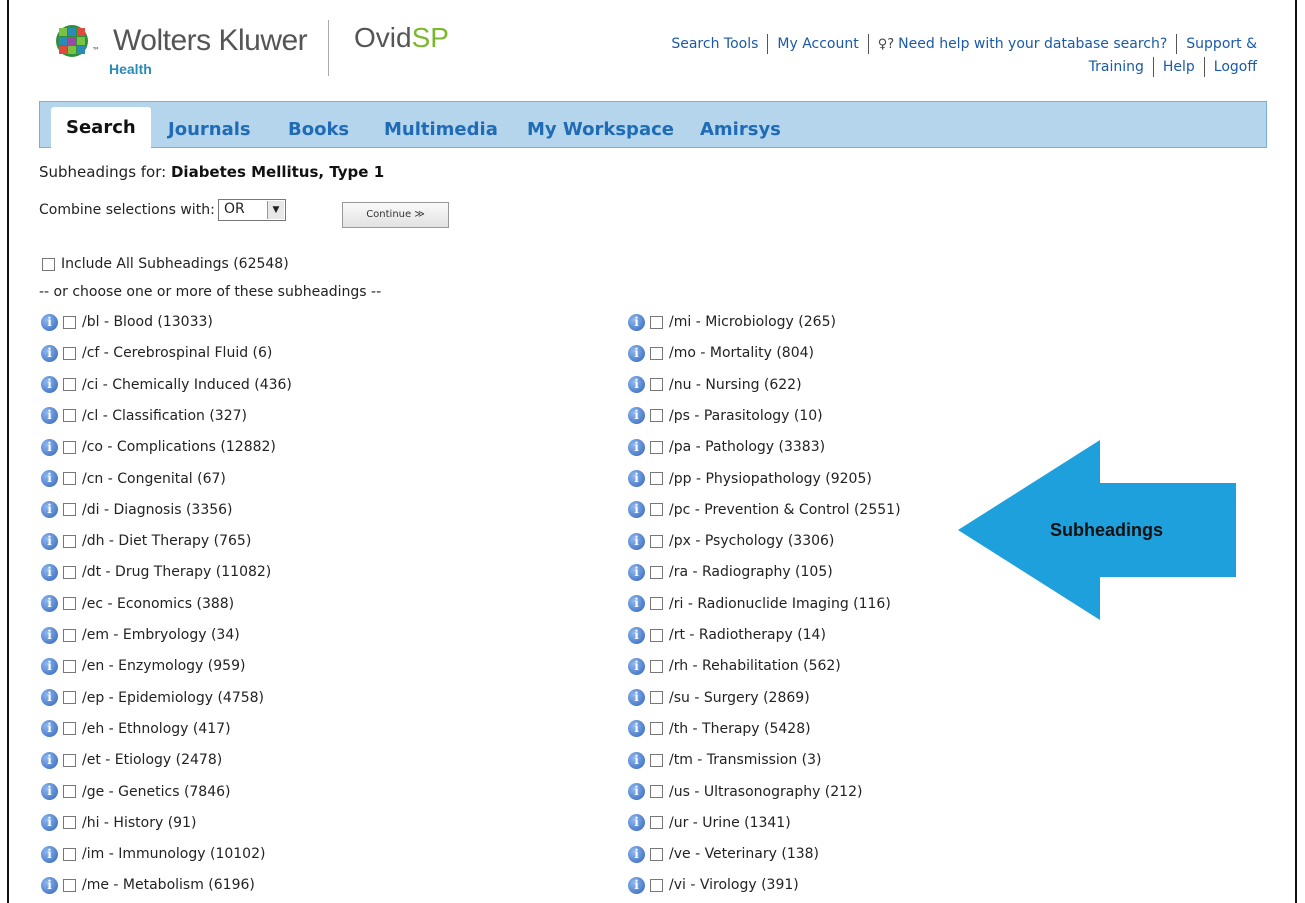 The image size is (1305, 903). I want to click on tab-multimedia: Multimedia, so click(441, 129).